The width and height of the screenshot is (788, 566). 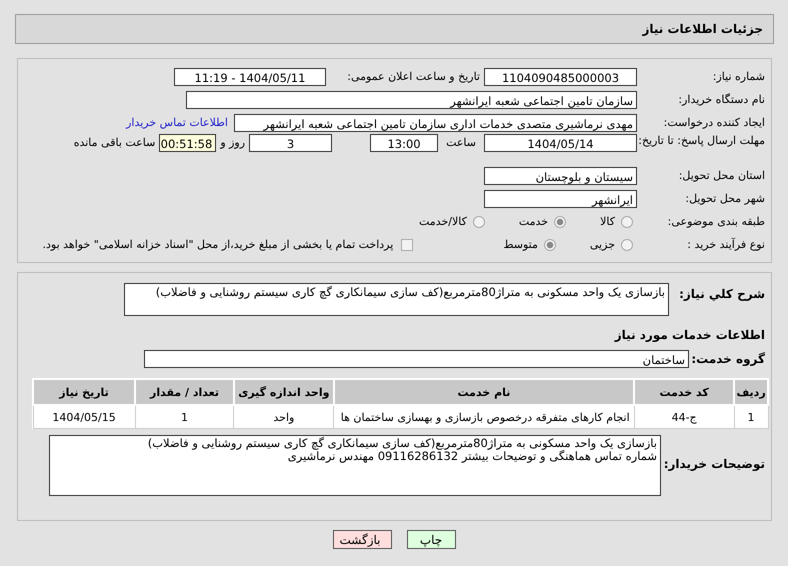 What do you see at coordinates (602, 244) in the screenshot?
I see `radio-label: جزیی` at bounding box center [602, 244].